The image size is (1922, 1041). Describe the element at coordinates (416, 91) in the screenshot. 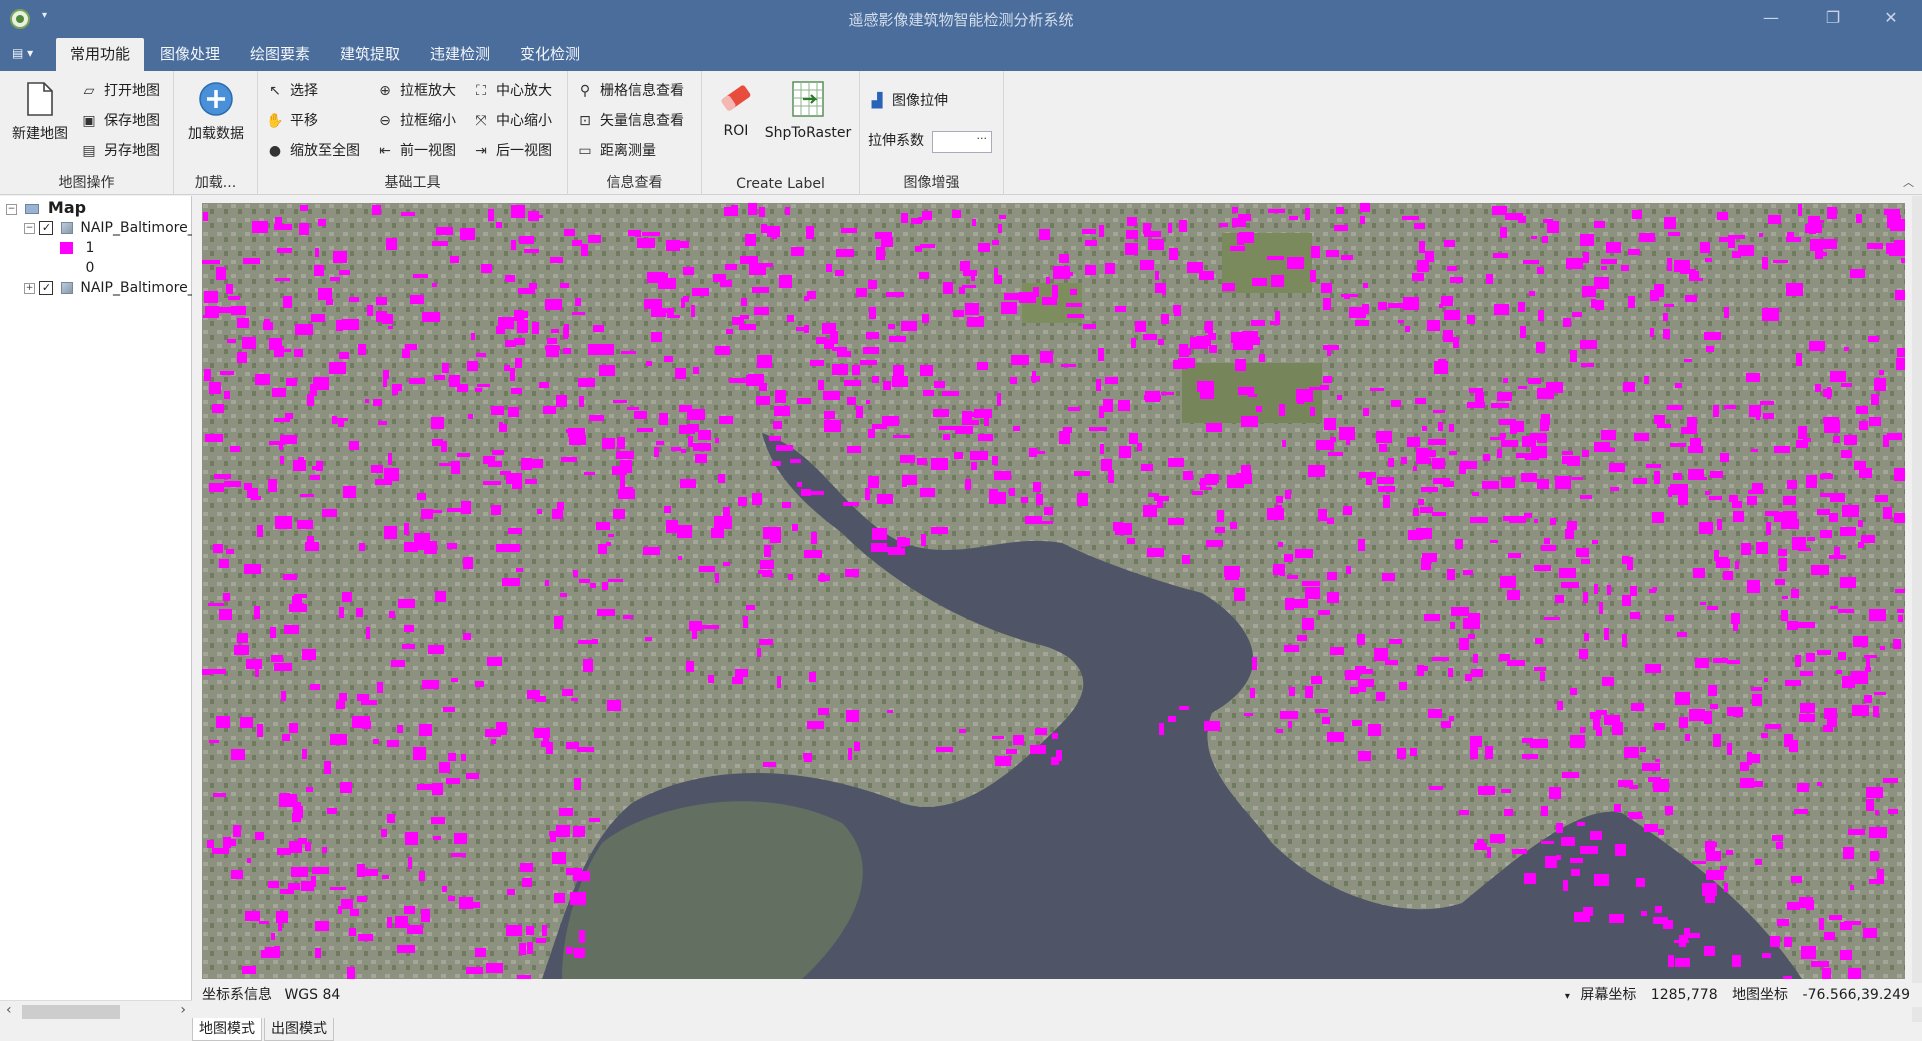

I see `box-zoom-in-button: ⊕ 拉框放大` at that location.